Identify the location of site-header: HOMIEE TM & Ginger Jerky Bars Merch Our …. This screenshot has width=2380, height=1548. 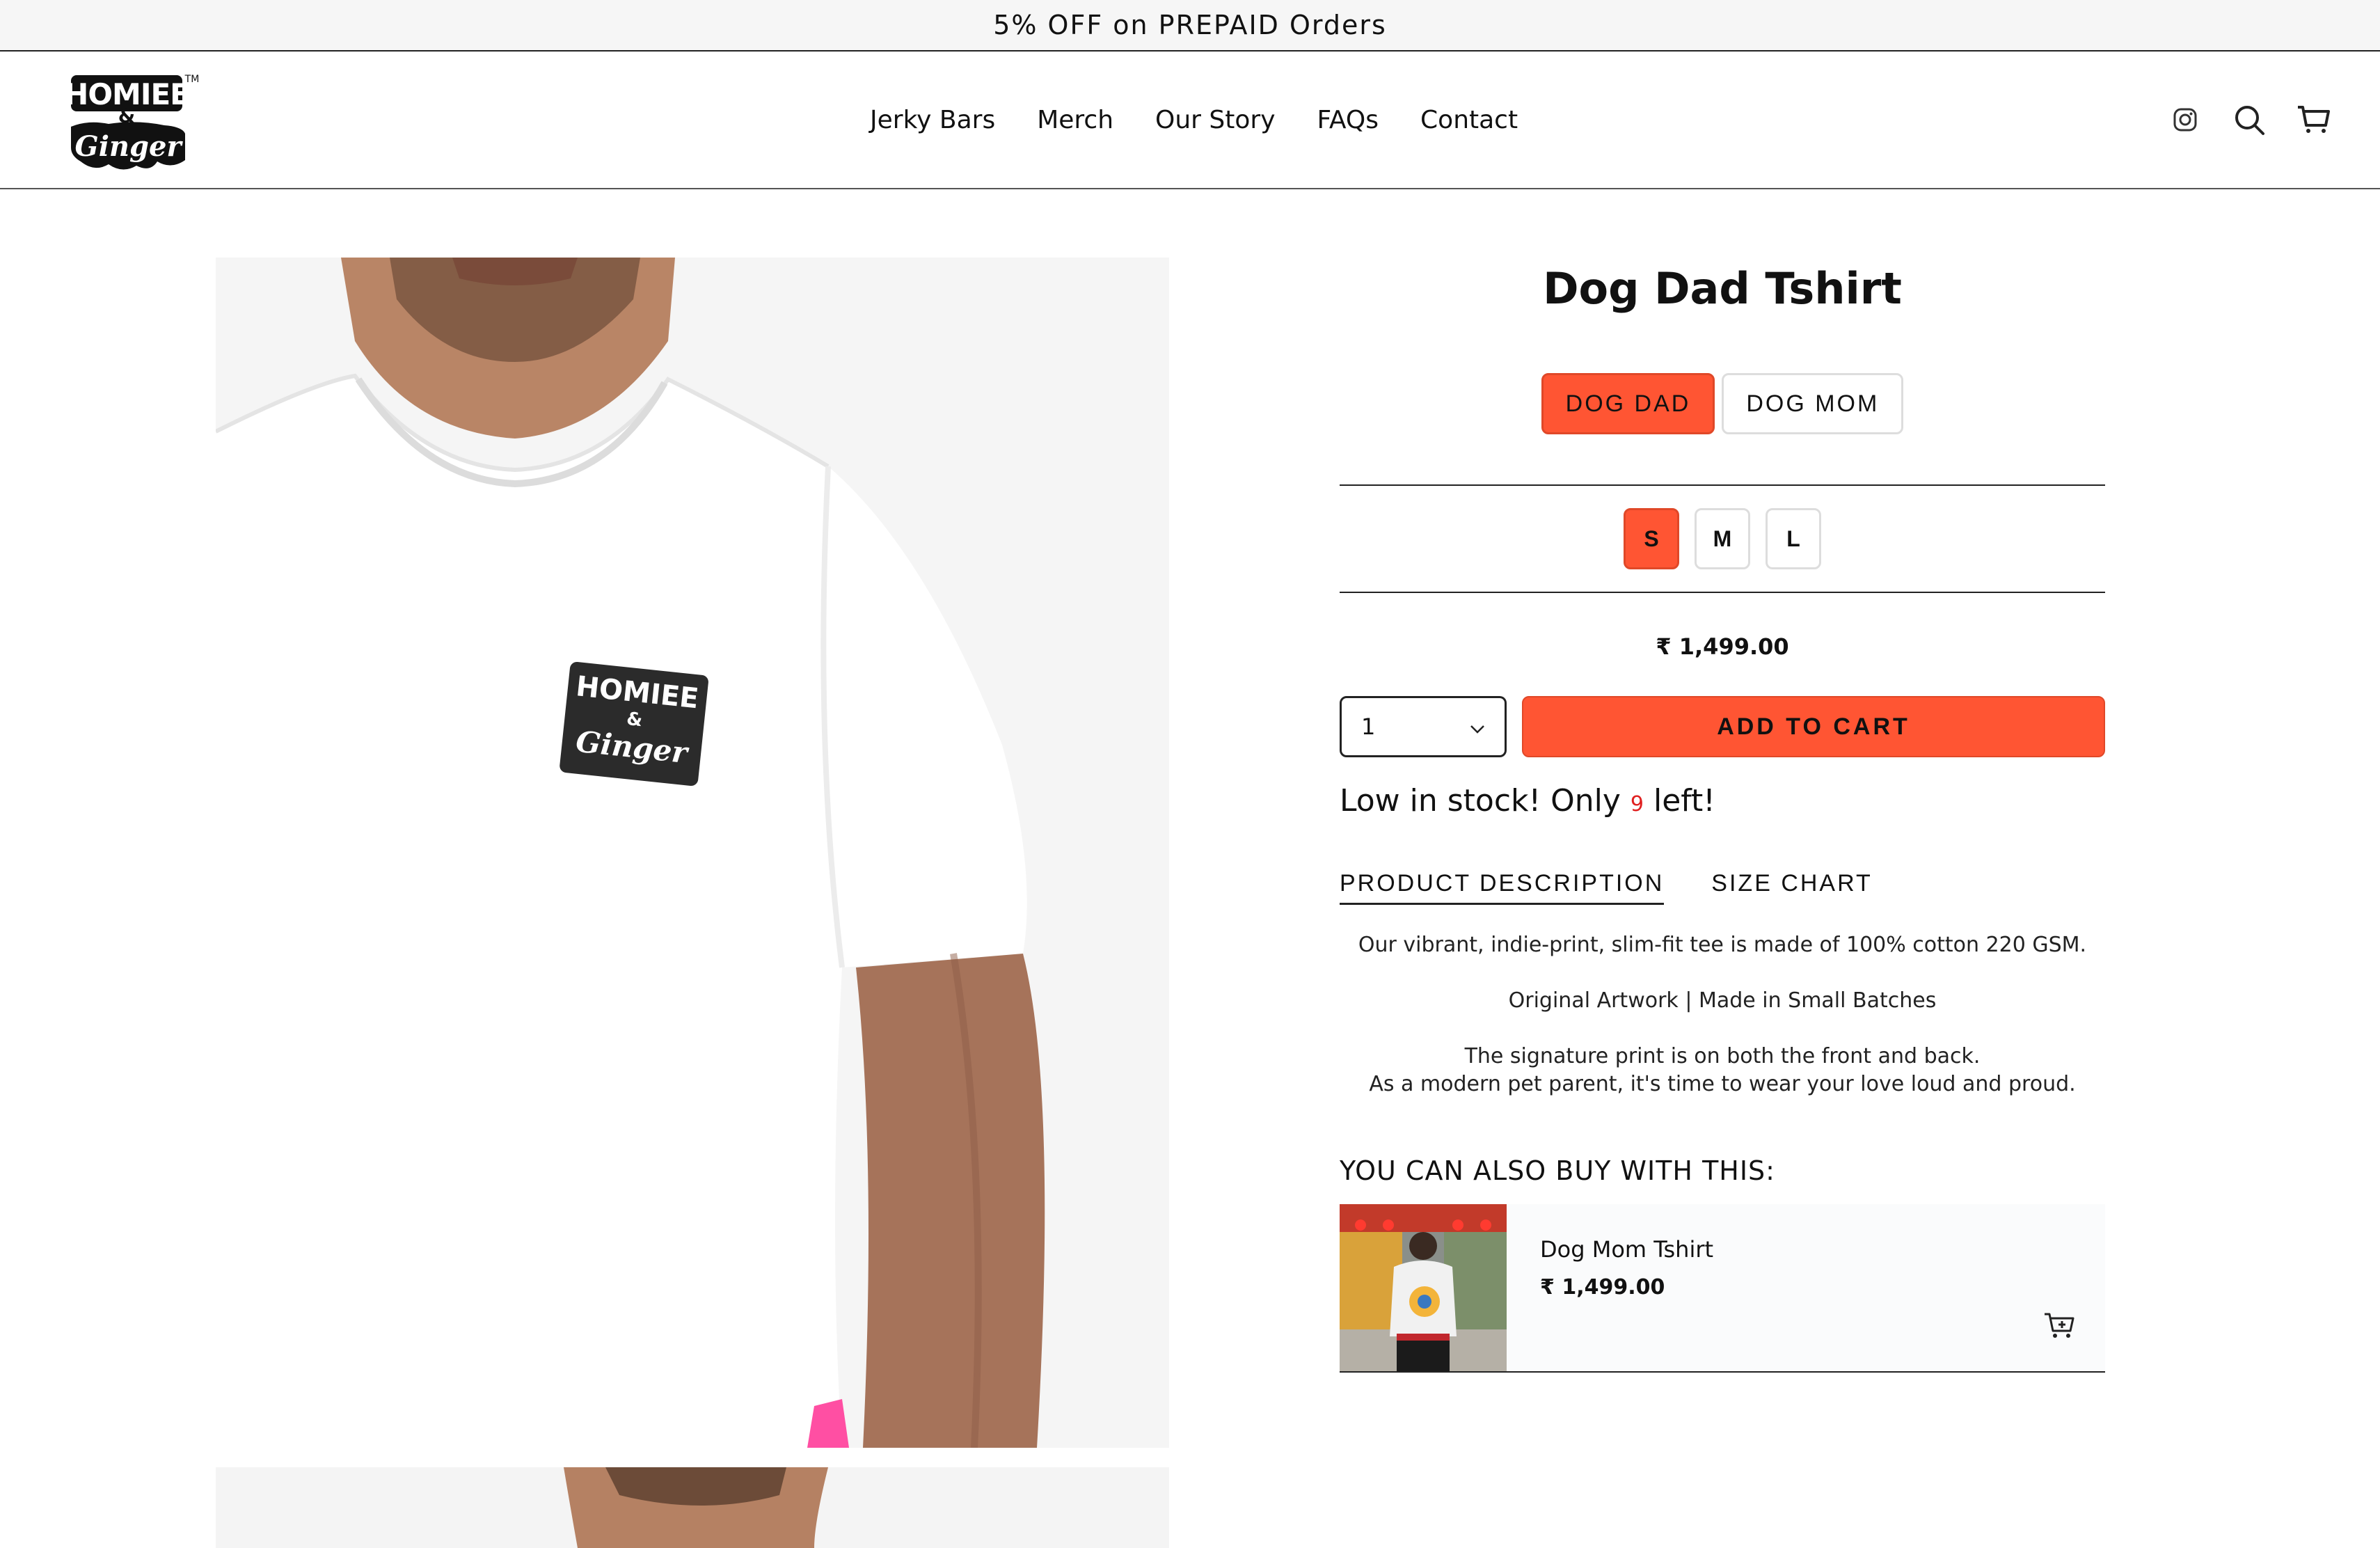
(1190, 120).